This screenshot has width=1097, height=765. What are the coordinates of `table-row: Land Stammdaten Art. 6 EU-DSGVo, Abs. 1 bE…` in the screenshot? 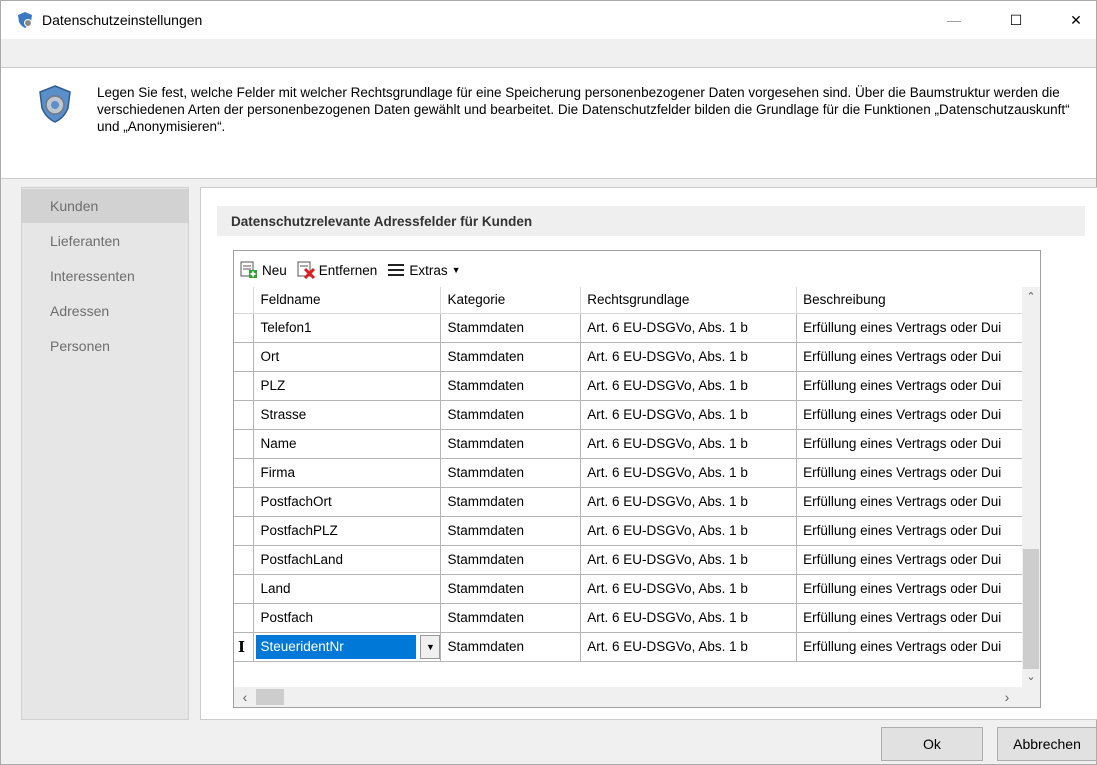 It's located at (637, 589).